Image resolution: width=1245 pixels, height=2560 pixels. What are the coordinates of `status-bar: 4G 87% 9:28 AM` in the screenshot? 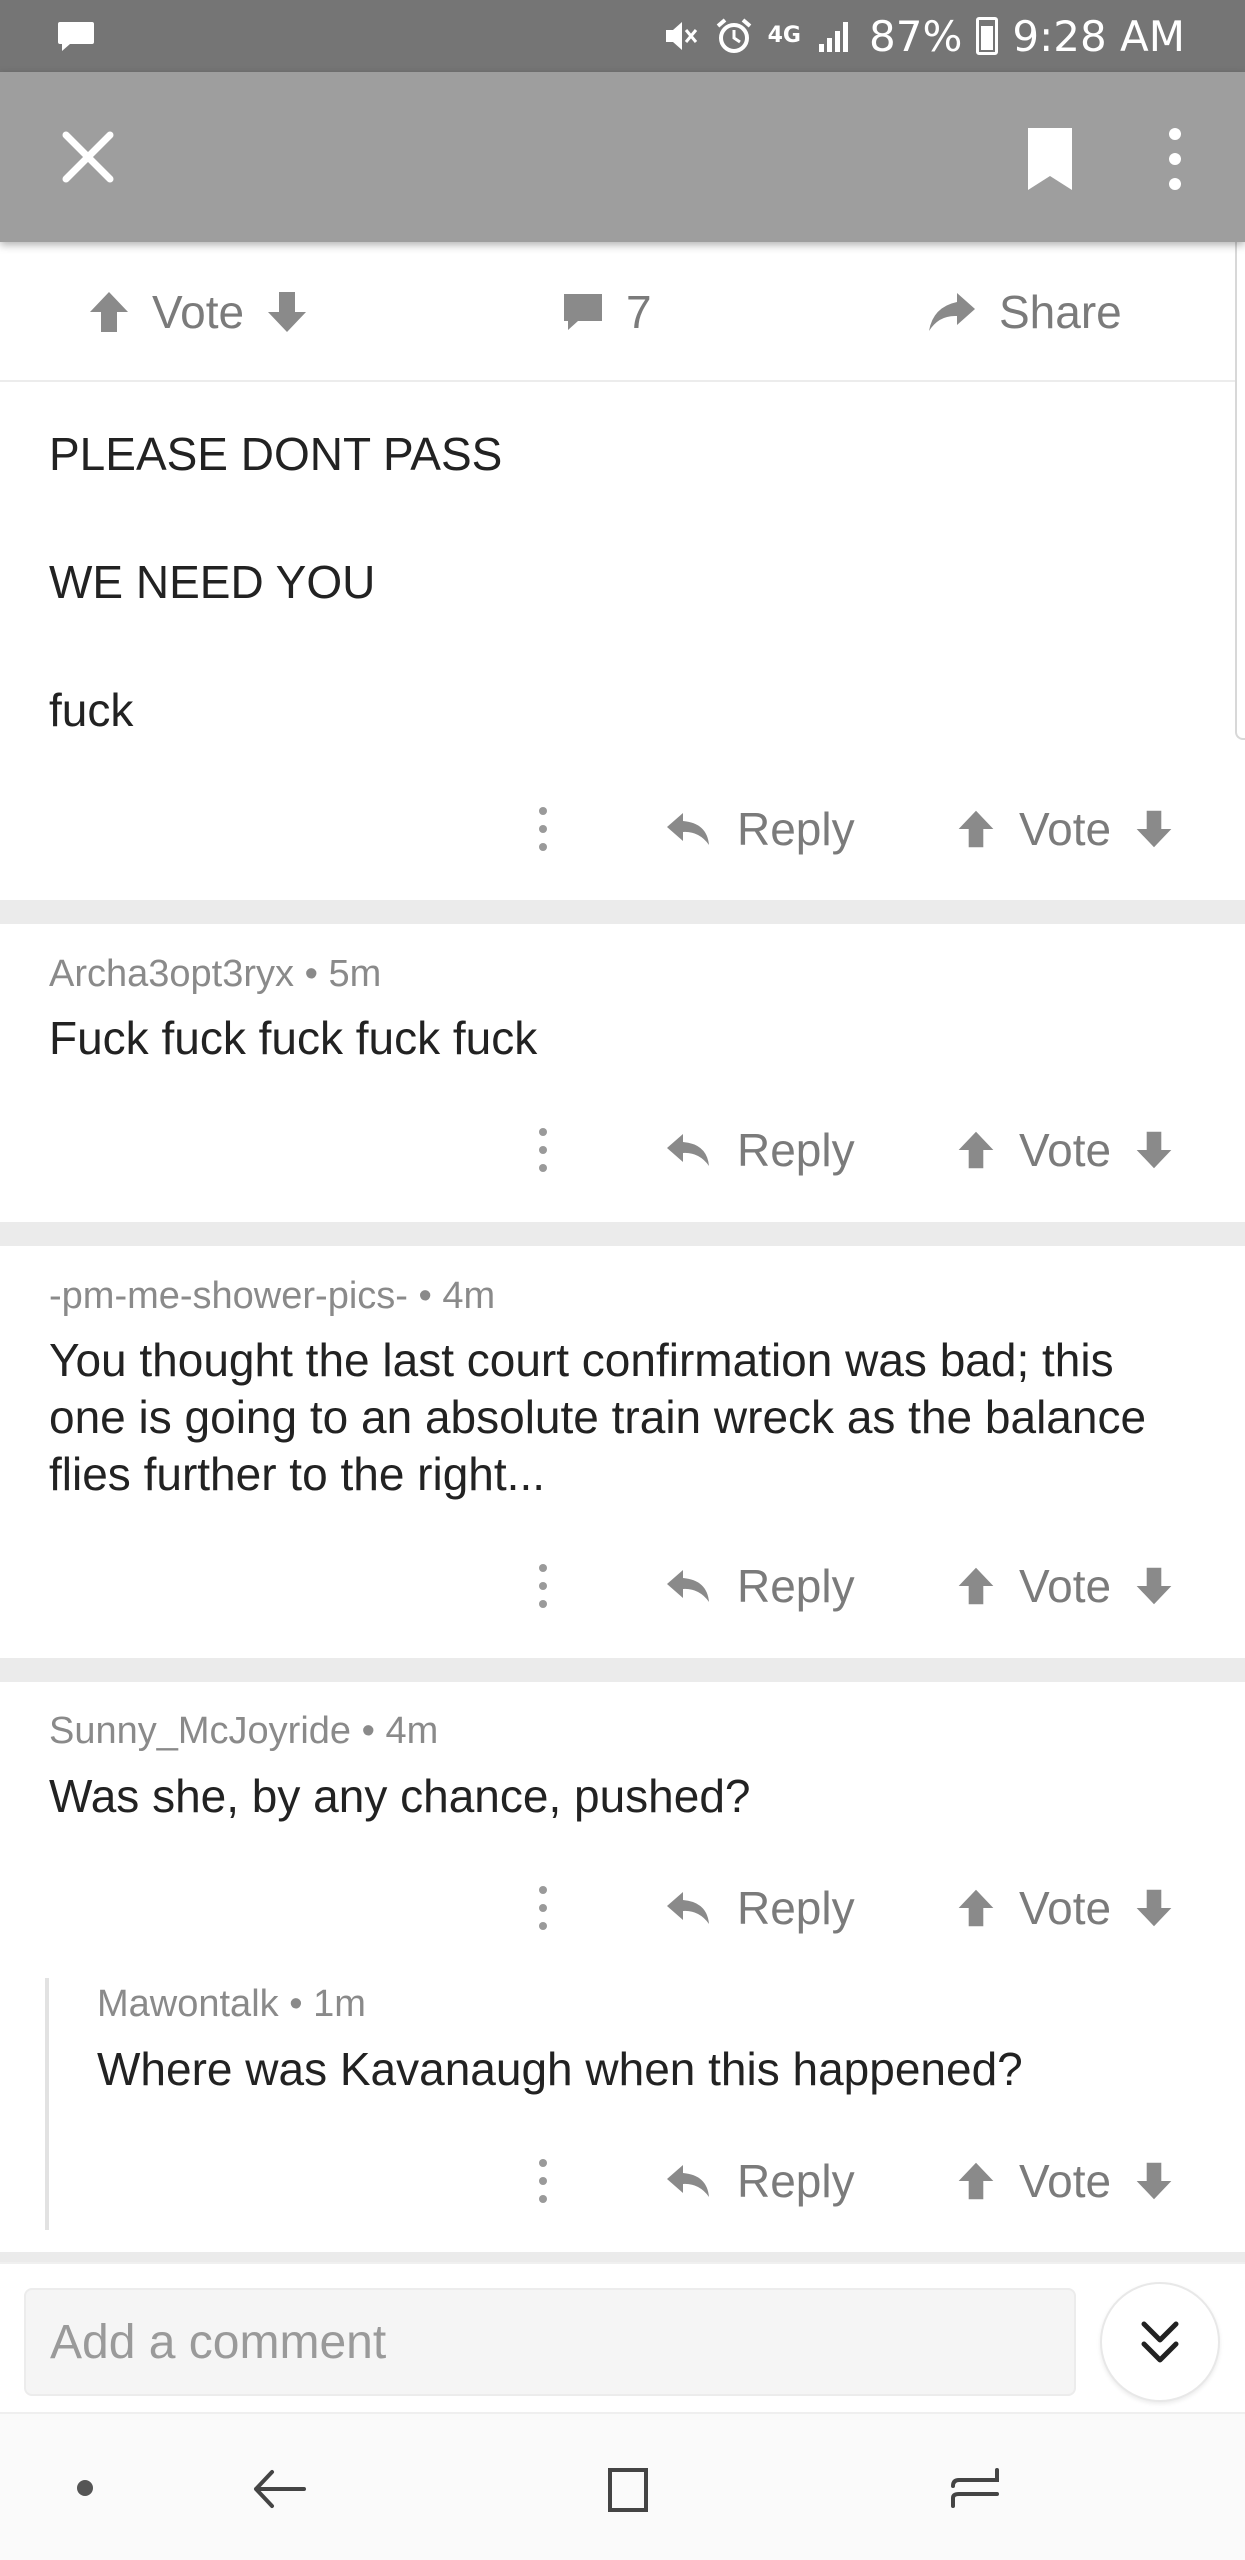 It's located at (622, 36).